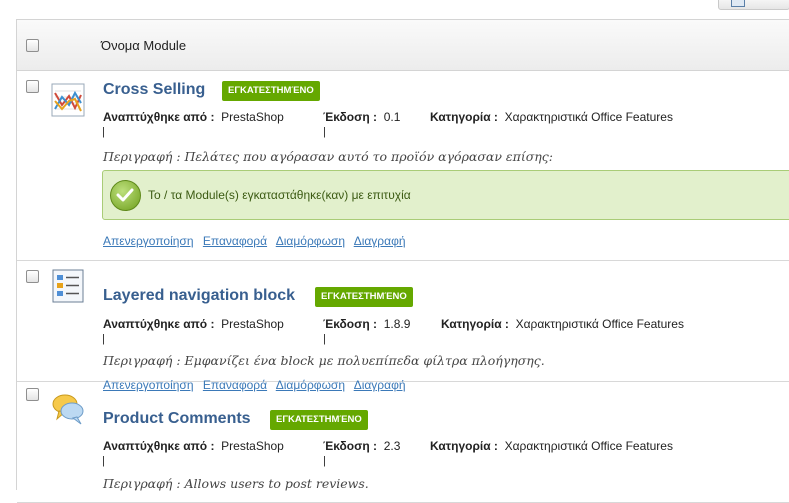 The height and width of the screenshot is (503, 789). Describe the element at coordinates (235, 241) in the screenshot. I see `reset-link: Επαναφορά` at that location.